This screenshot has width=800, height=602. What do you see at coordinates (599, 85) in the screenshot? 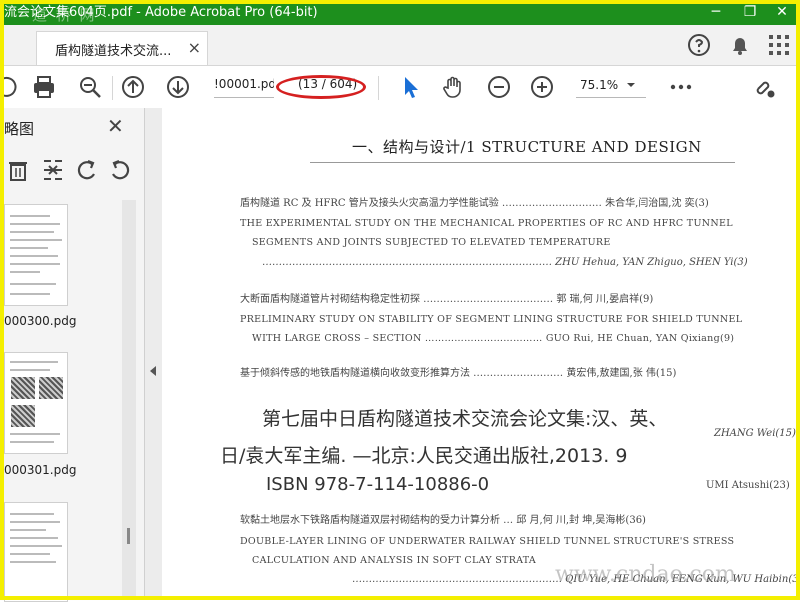
I see `zoom-level-dropdown: 75.1%` at bounding box center [599, 85].